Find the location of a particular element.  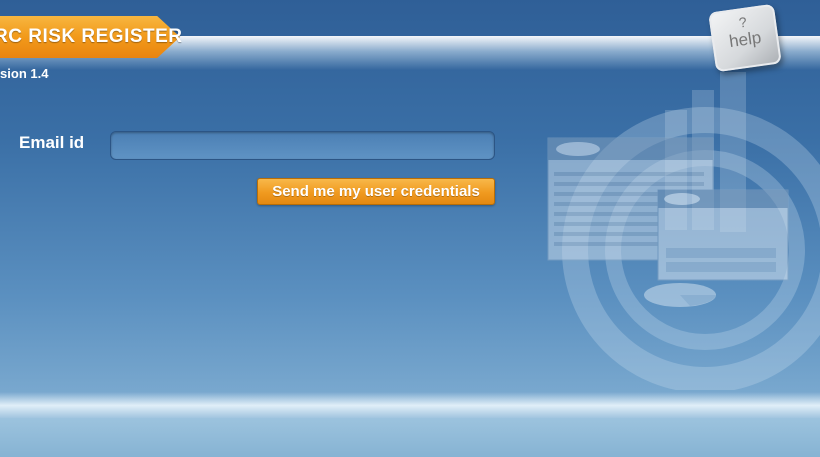

email-input is located at coordinates (302, 145).